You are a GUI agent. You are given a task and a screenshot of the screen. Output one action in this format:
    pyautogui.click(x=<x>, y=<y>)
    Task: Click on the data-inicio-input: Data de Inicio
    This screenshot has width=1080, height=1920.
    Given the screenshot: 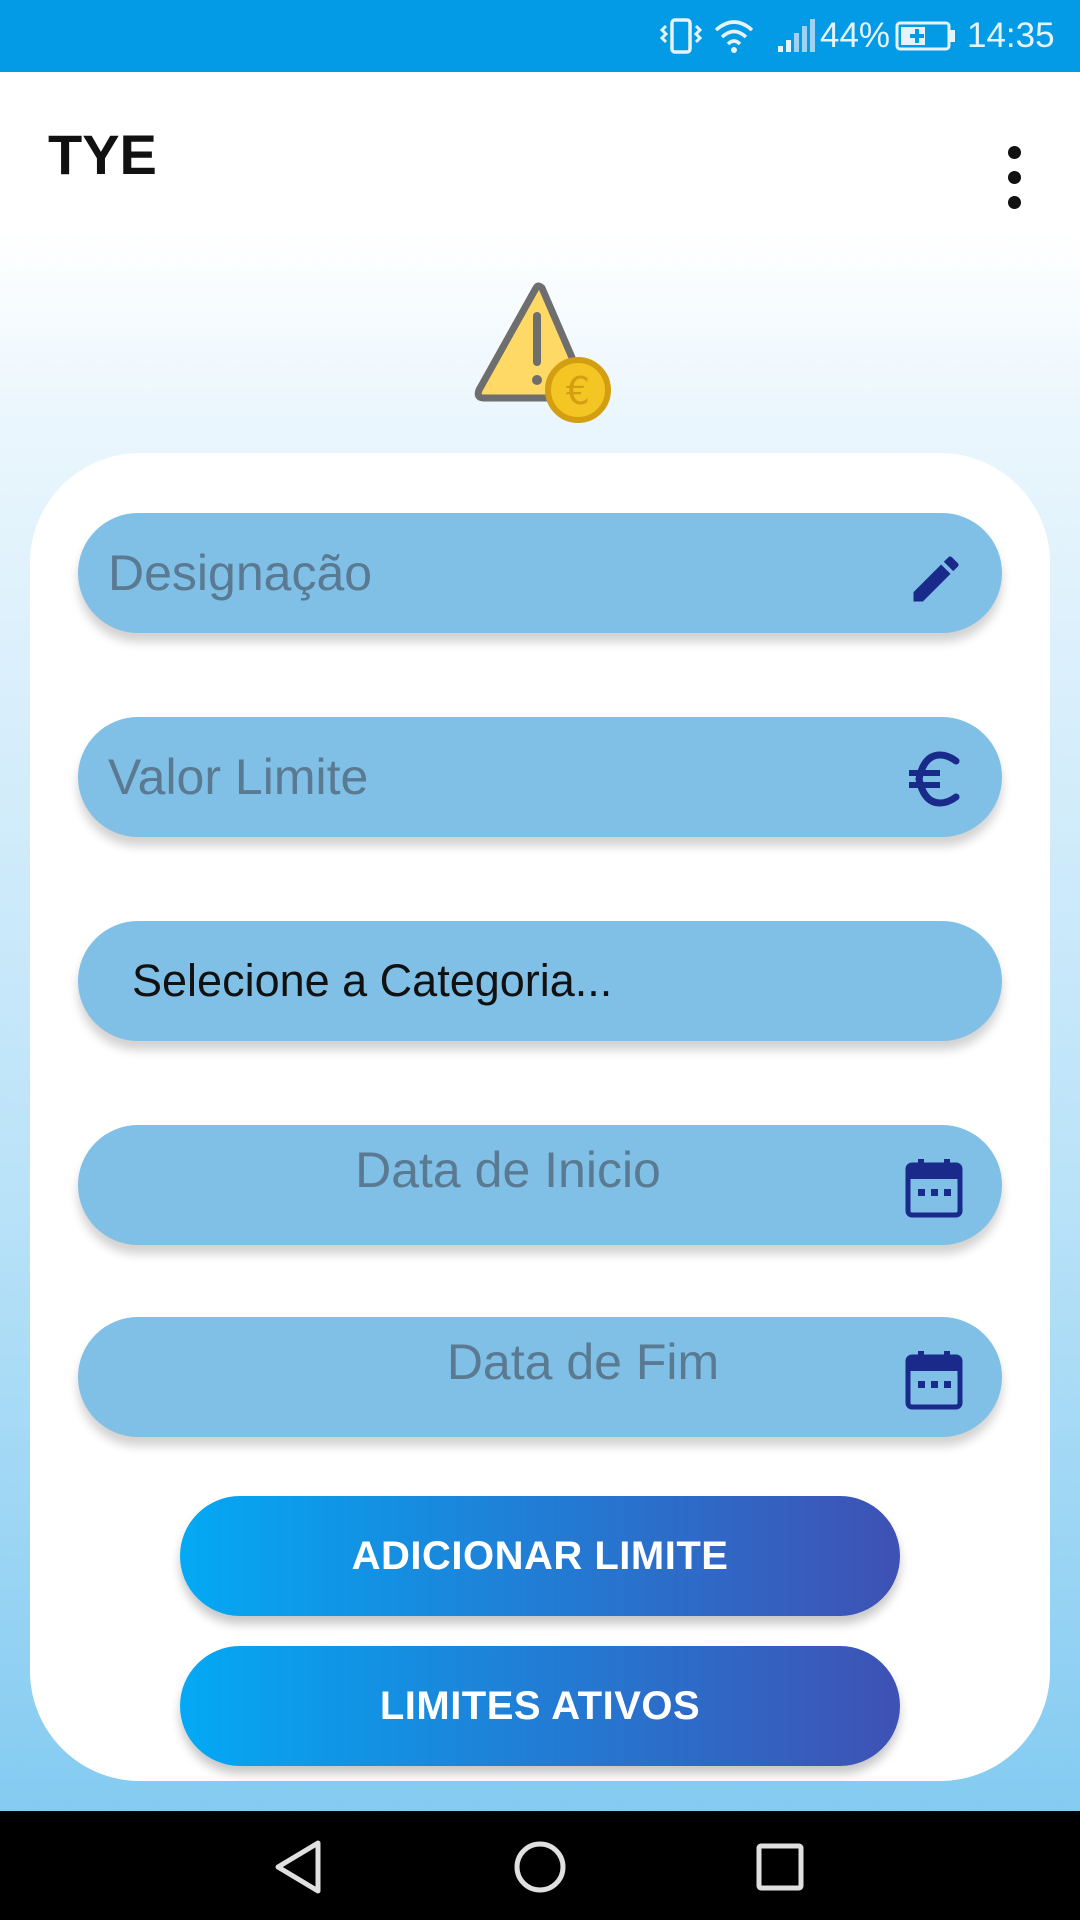 What is the action you would take?
    pyautogui.click(x=540, y=1185)
    